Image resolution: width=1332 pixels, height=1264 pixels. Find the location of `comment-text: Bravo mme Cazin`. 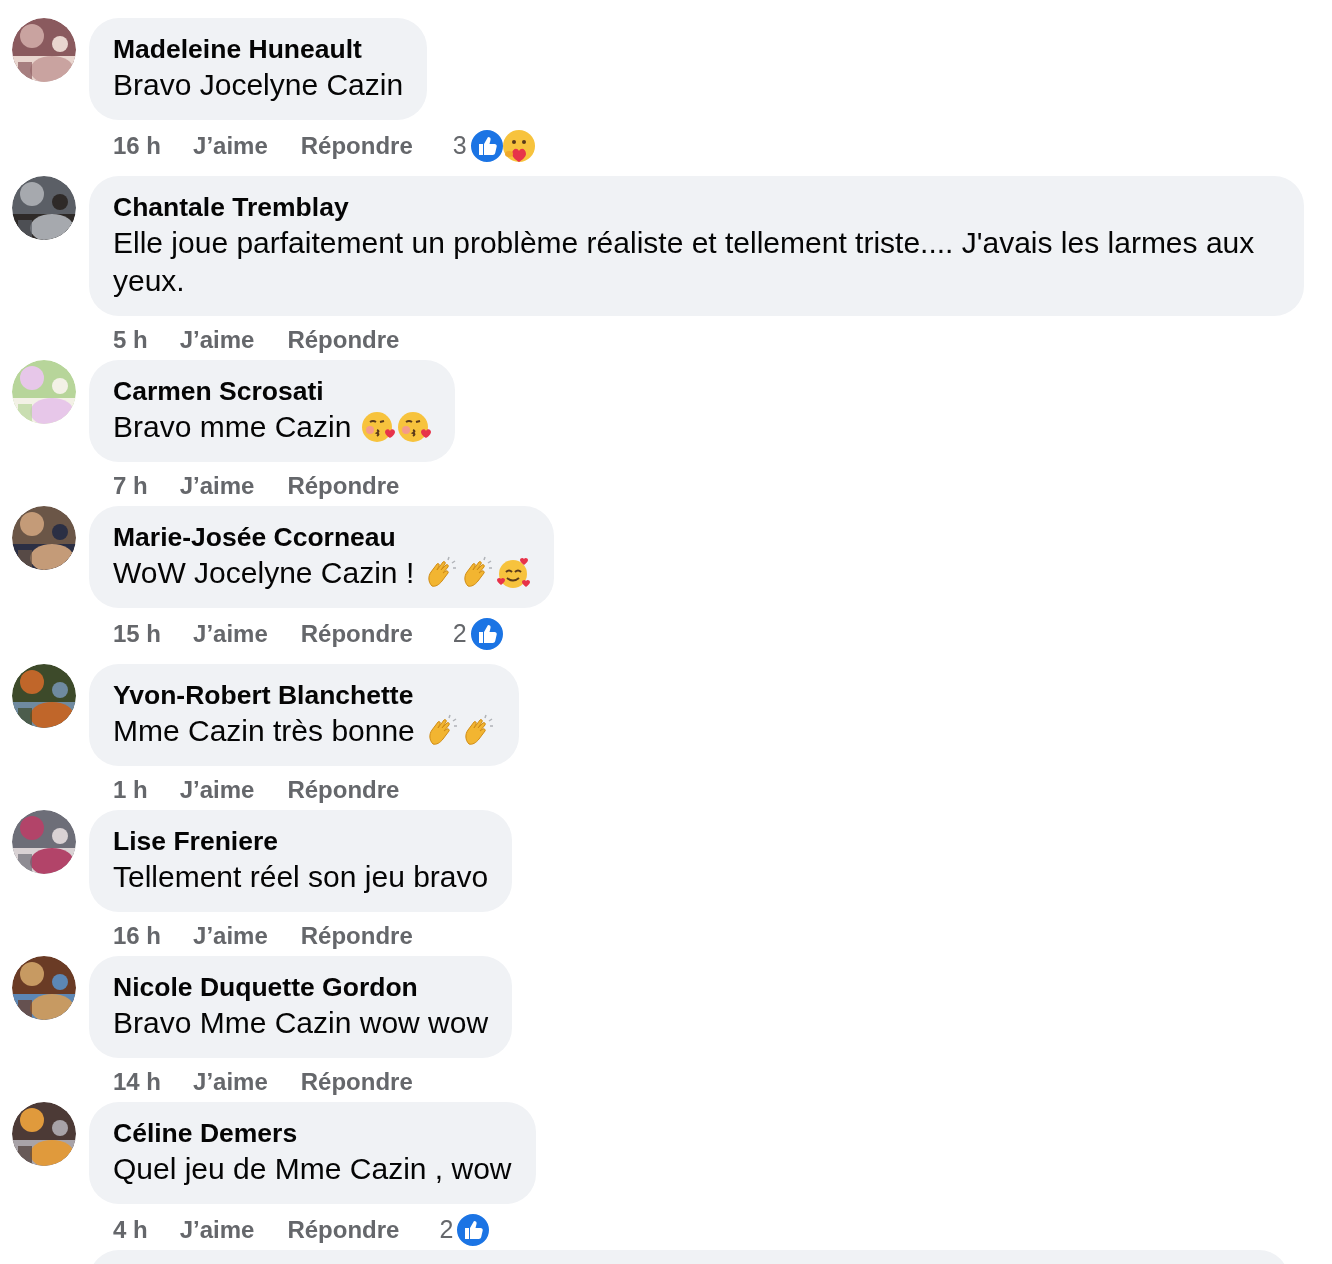

comment-text: Bravo mme Cazin is located at coordinates (232, 427).